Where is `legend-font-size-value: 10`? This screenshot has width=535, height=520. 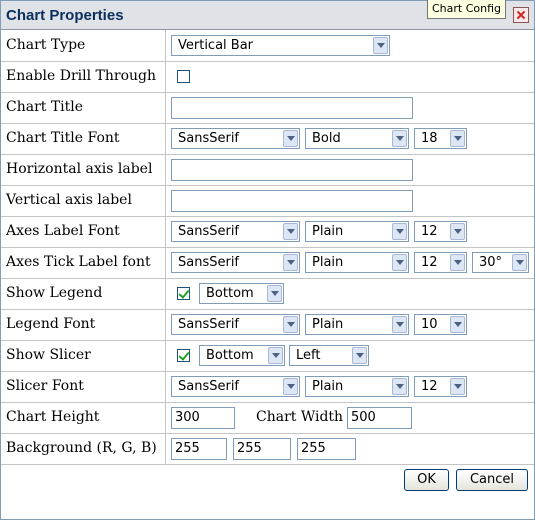 legend-font-size-value: 10 is located at coordinates (429, 324).